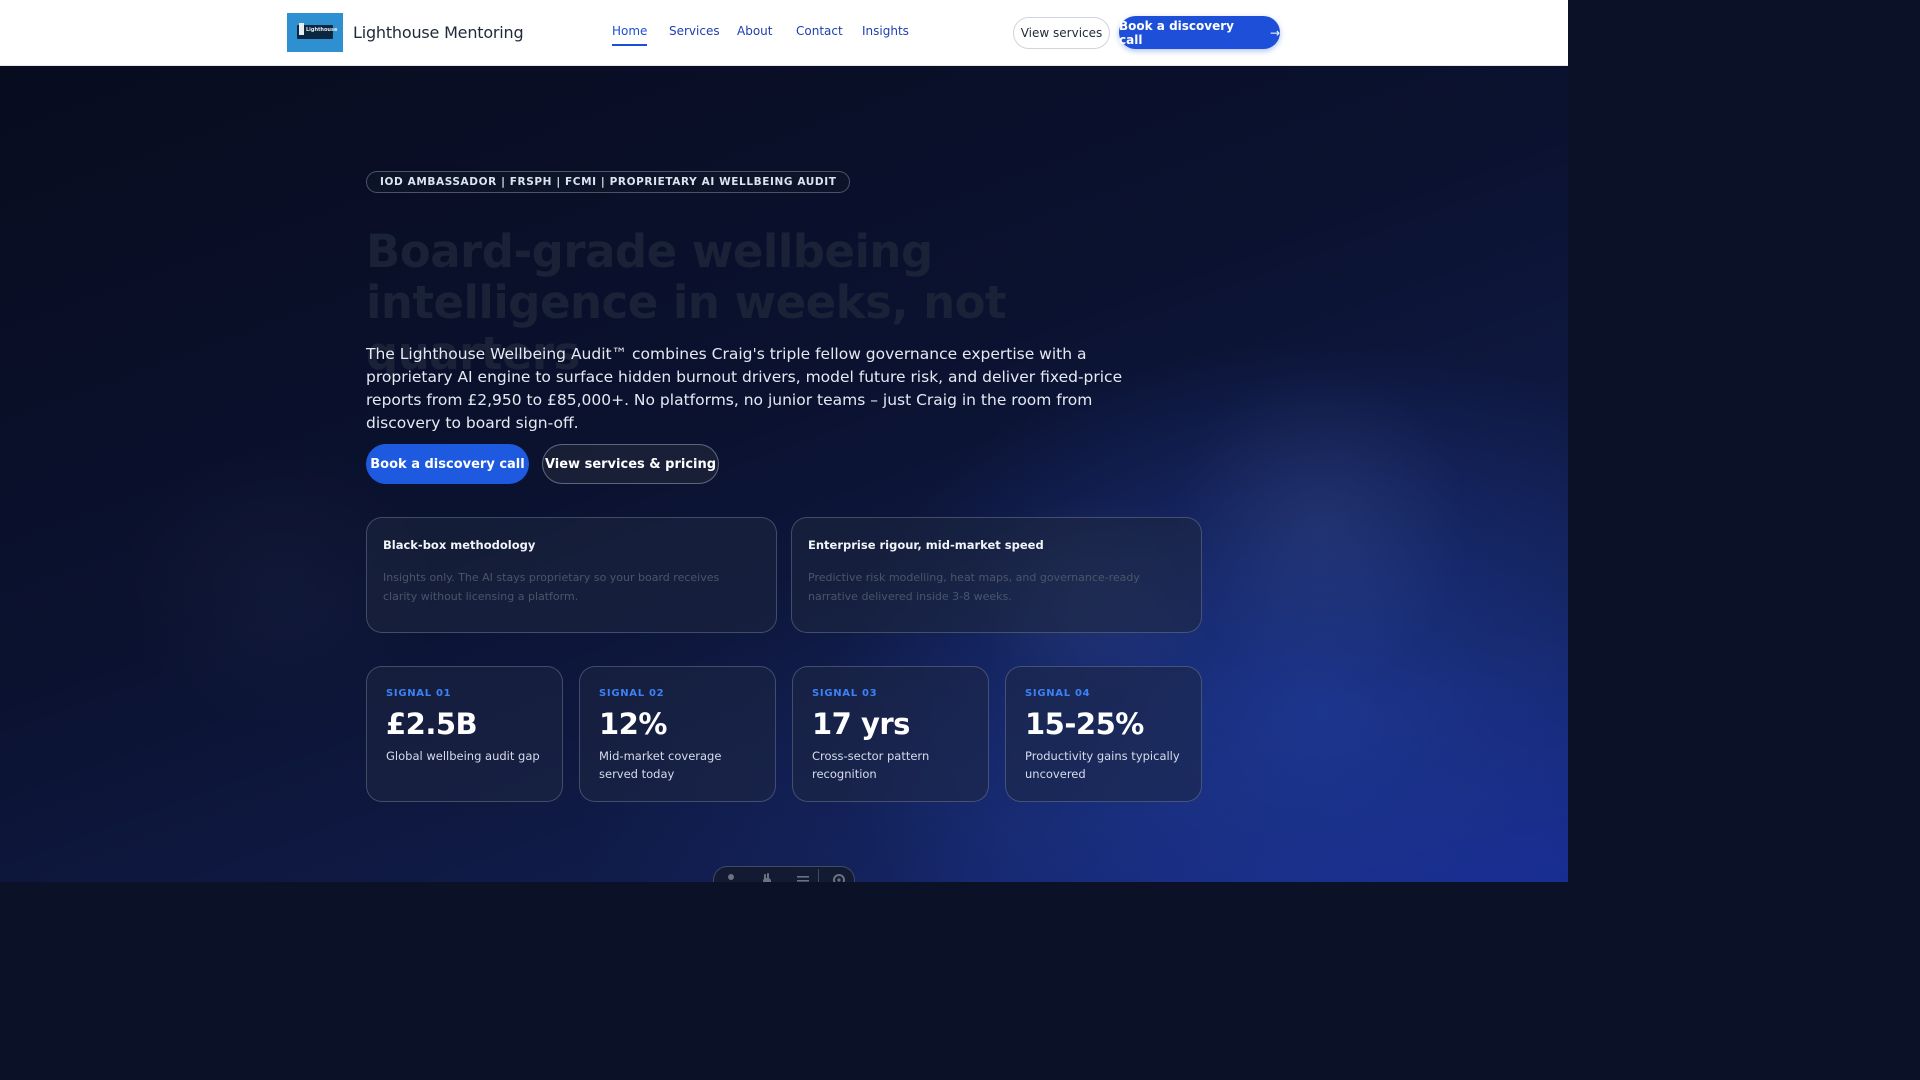  I want to click on settings-icon, so click(839, 877).